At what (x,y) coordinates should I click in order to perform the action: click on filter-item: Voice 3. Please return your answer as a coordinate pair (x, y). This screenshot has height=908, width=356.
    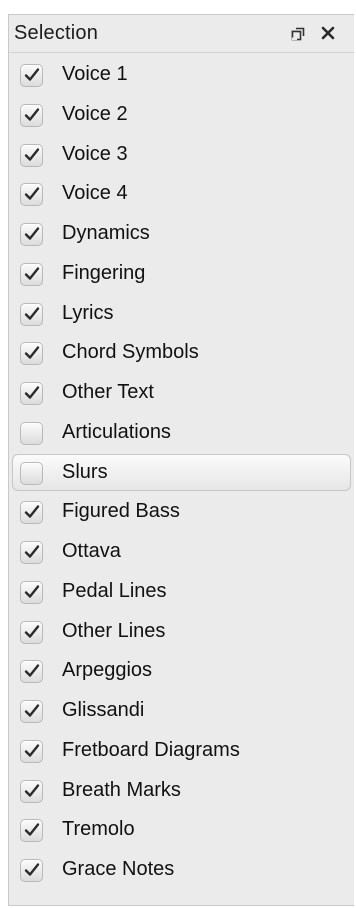
    Looking at the image, I should click on (182, 155).